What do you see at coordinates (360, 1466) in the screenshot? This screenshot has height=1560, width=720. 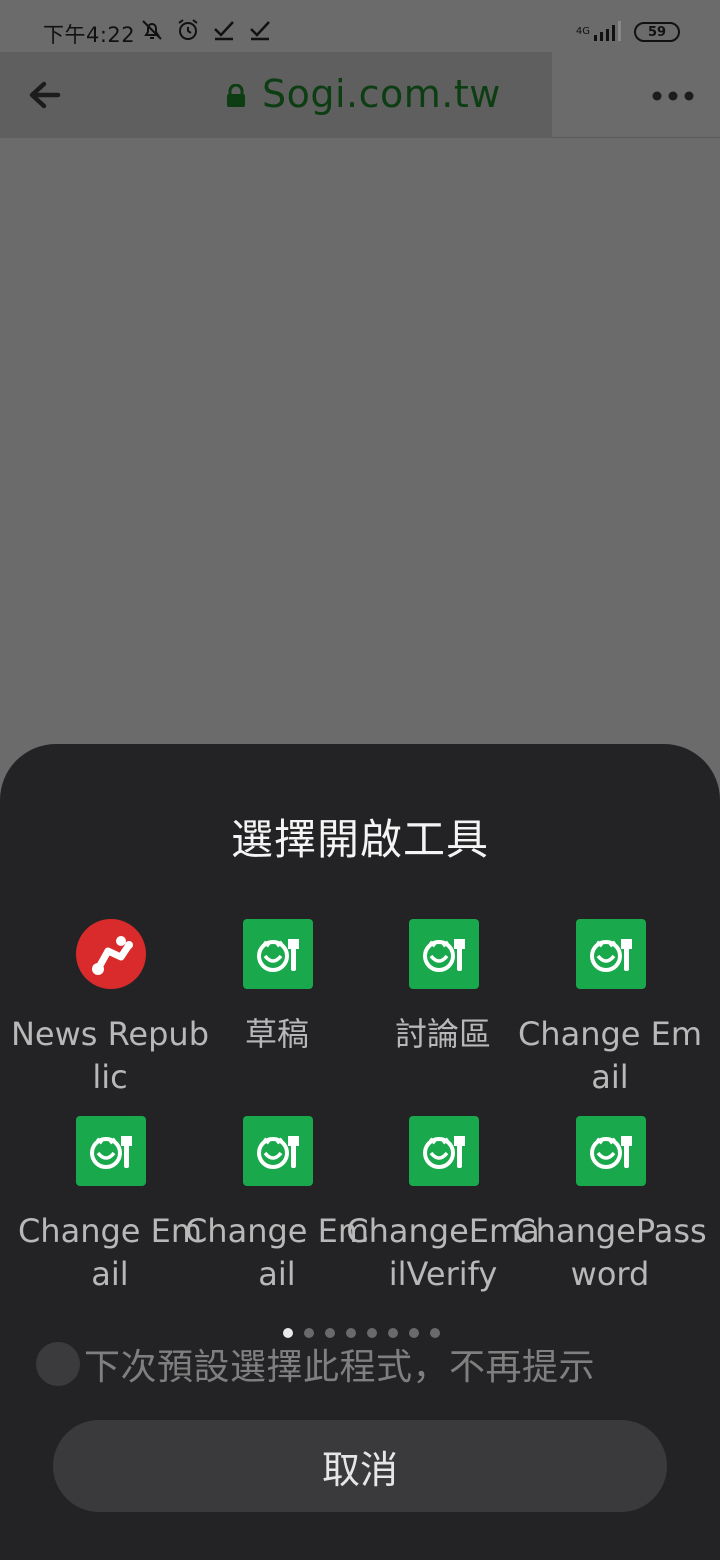 I see `cancel-button: 取消` at bounding box center [360, 1466].